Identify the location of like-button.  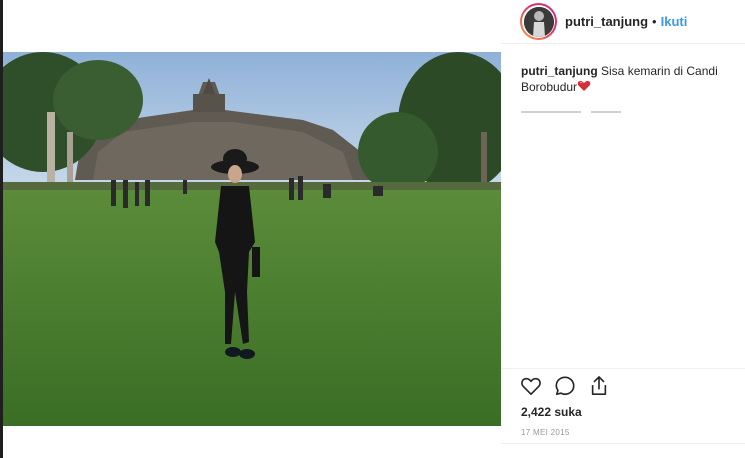
(531, 388).